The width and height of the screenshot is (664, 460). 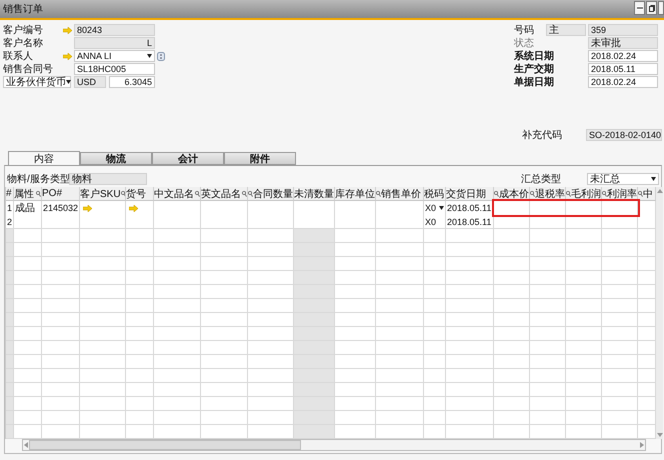 I want to click on column-header: PO#, so click(x=61, y=194).